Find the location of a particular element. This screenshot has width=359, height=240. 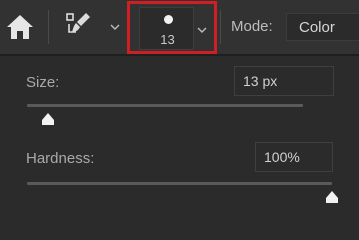

brush-preset-icon is located at coordinates (79, 25).